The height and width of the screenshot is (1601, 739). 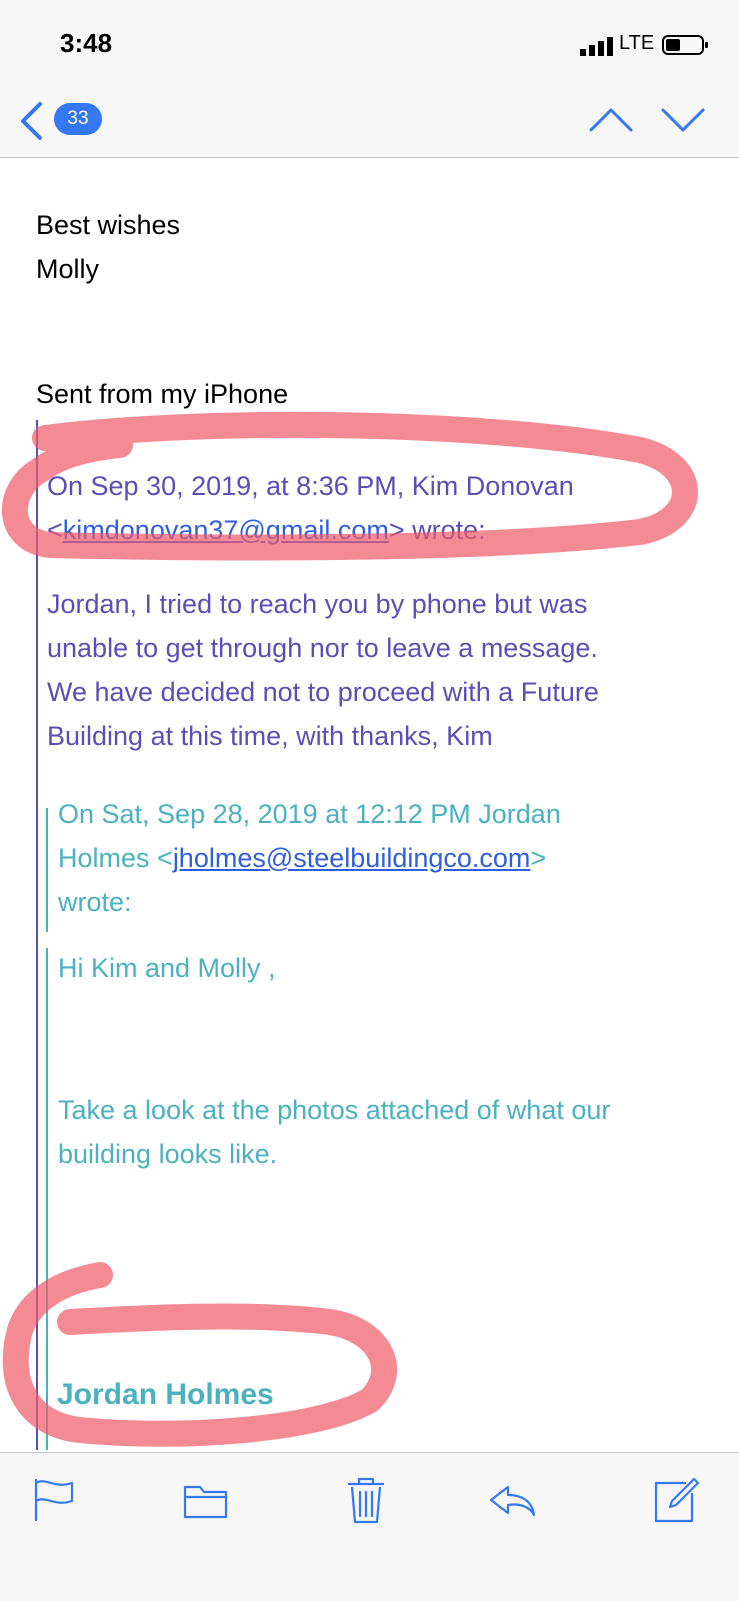 I want to click on back-button: 33, so click(x=73, y=121).